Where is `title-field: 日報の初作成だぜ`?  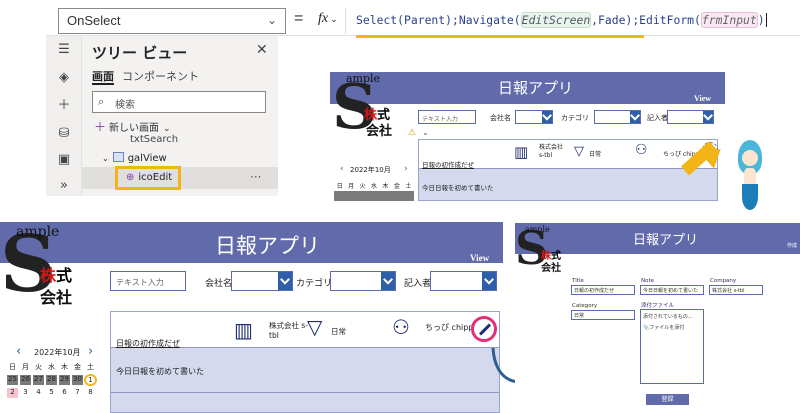
title-field: 日報の初作成だぜ is located at coordinates (603, 290).